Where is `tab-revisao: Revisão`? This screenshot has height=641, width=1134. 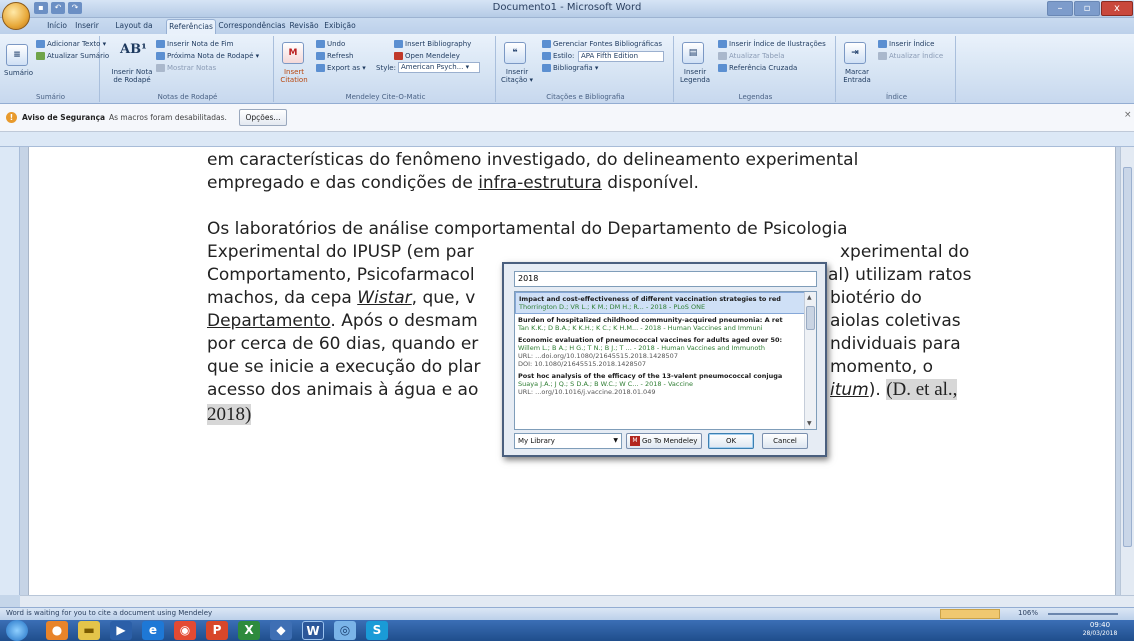 tab-revisao: Revisão is located at coordinates (304, 26).